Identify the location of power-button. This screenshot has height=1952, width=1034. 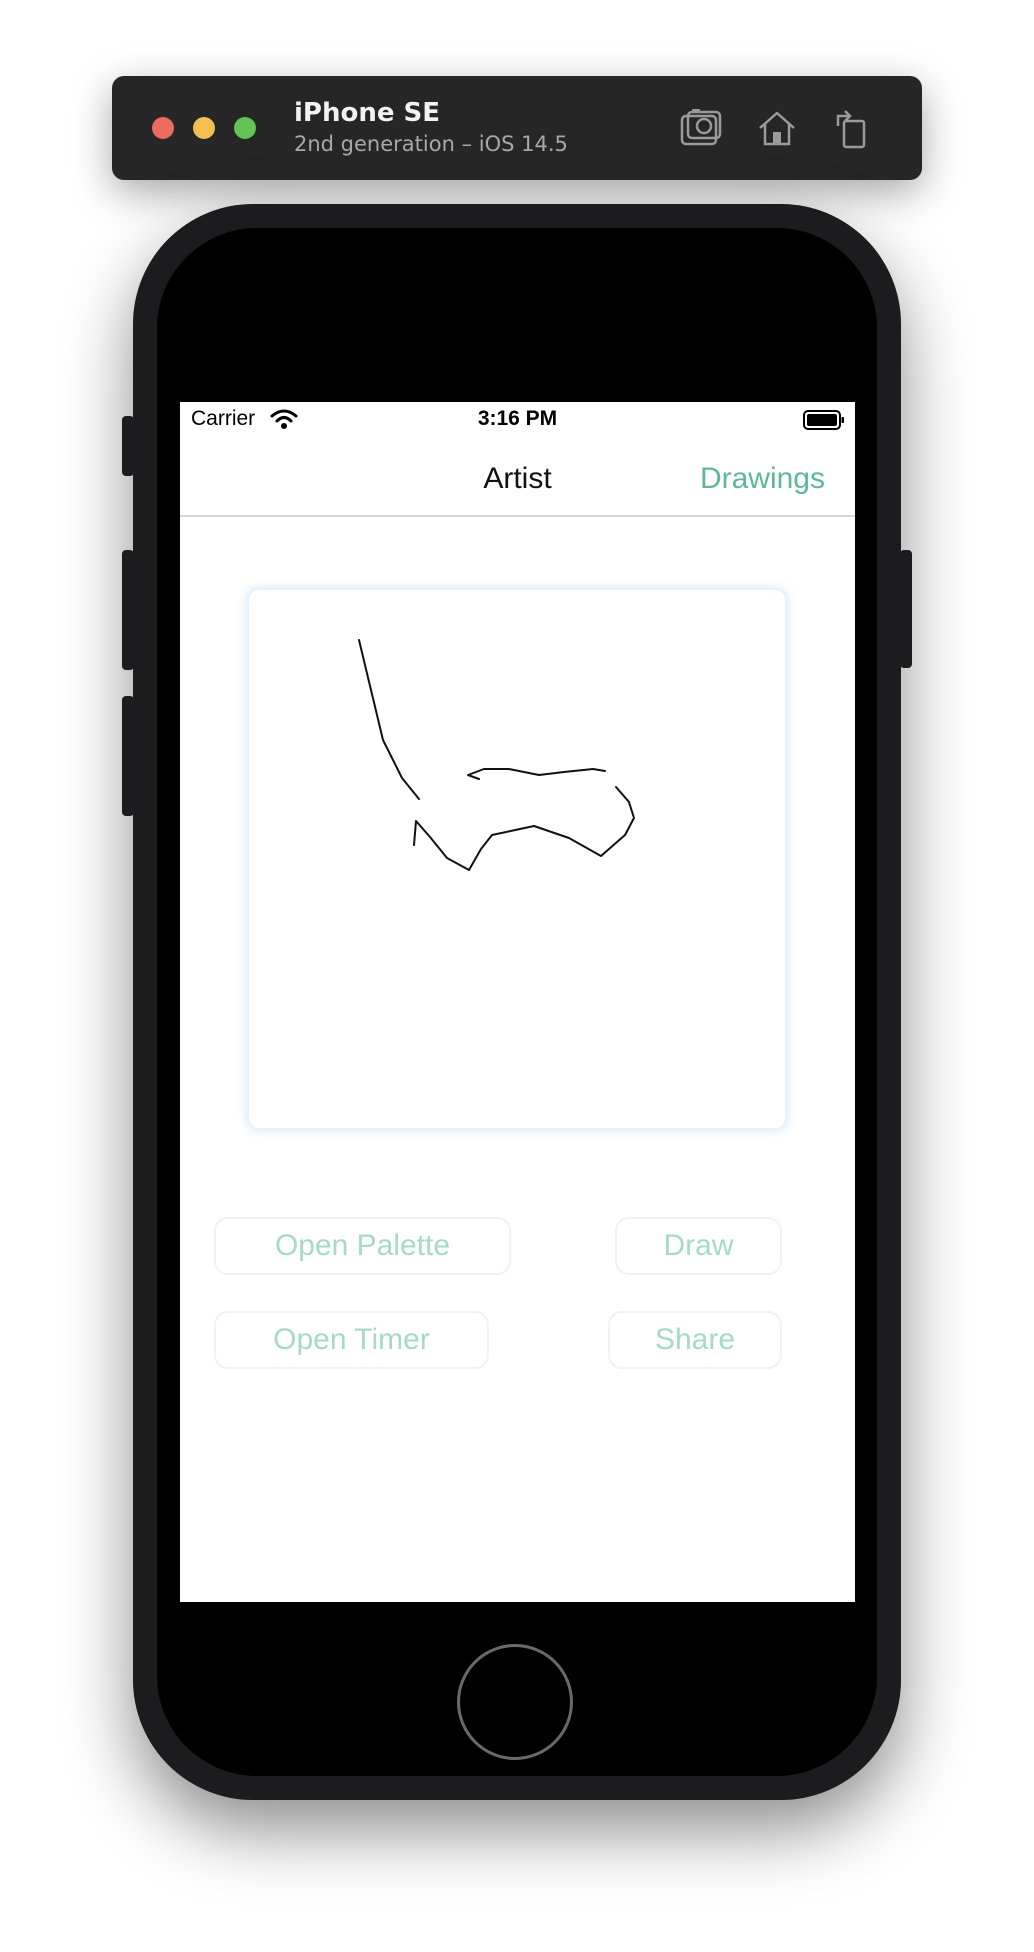
(906, 609).